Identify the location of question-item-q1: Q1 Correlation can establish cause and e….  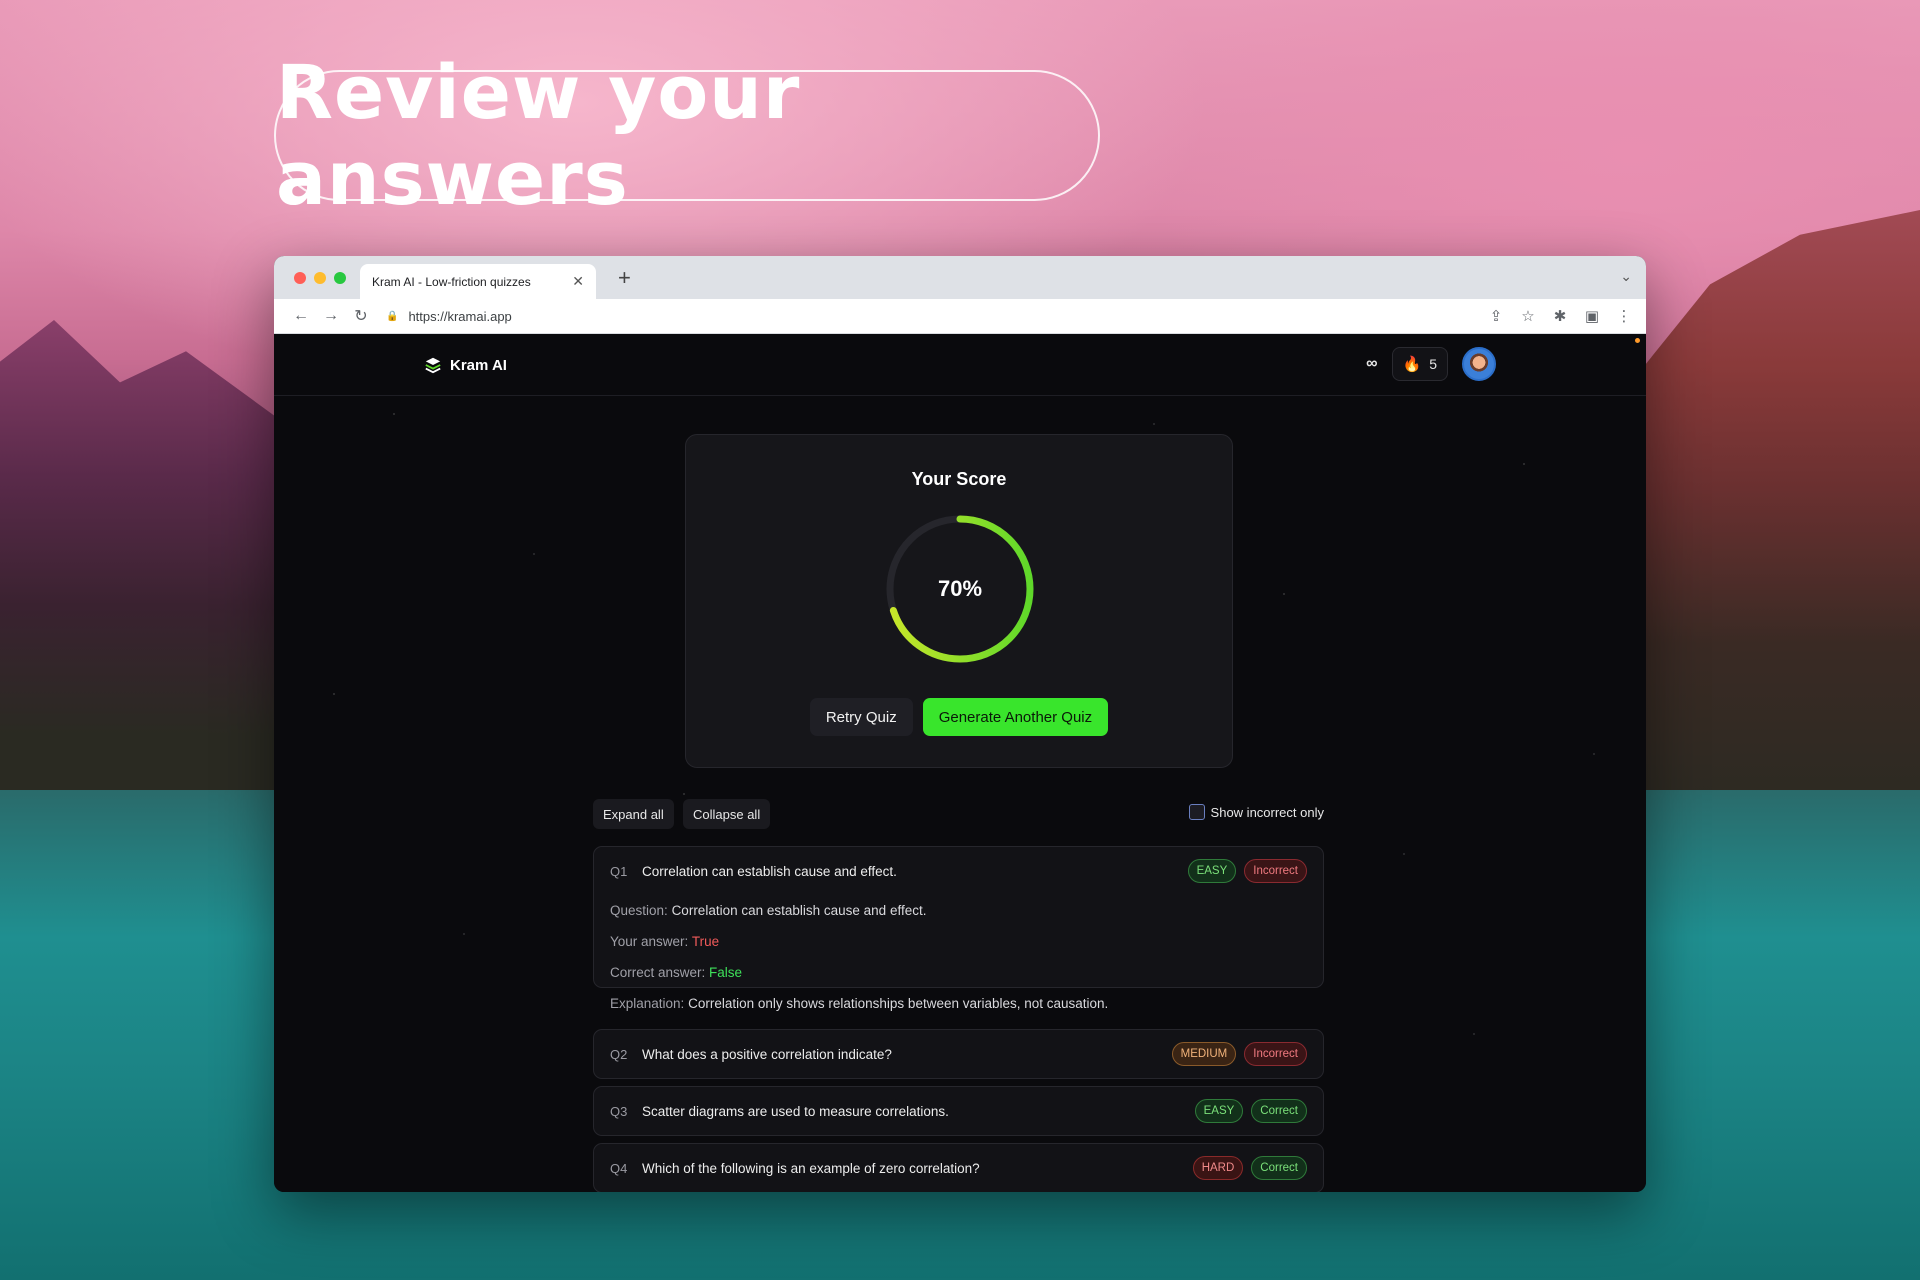
(958, 928).